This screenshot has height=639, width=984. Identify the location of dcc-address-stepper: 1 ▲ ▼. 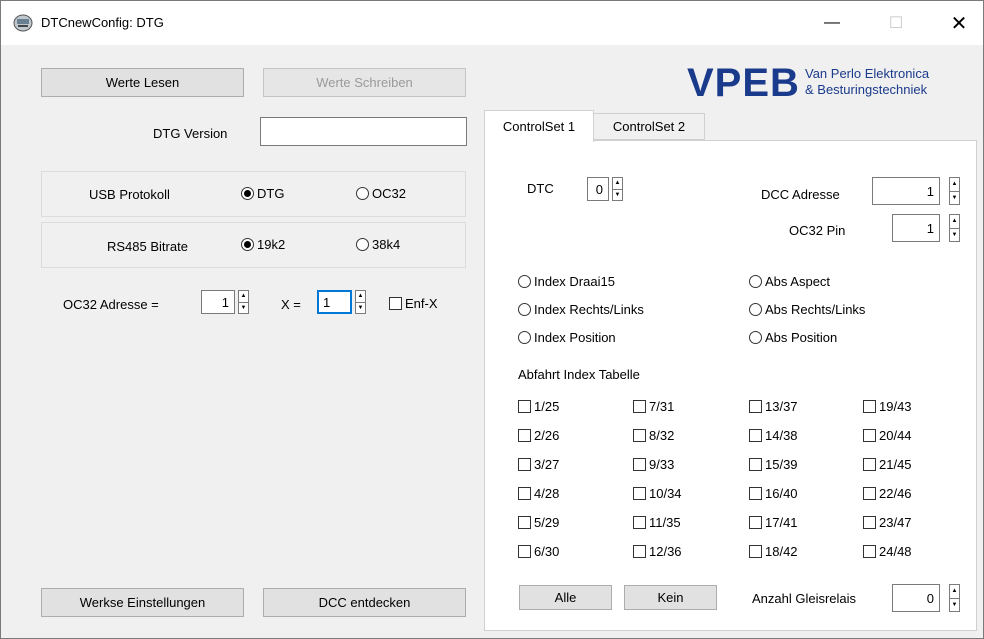
(916, 191).